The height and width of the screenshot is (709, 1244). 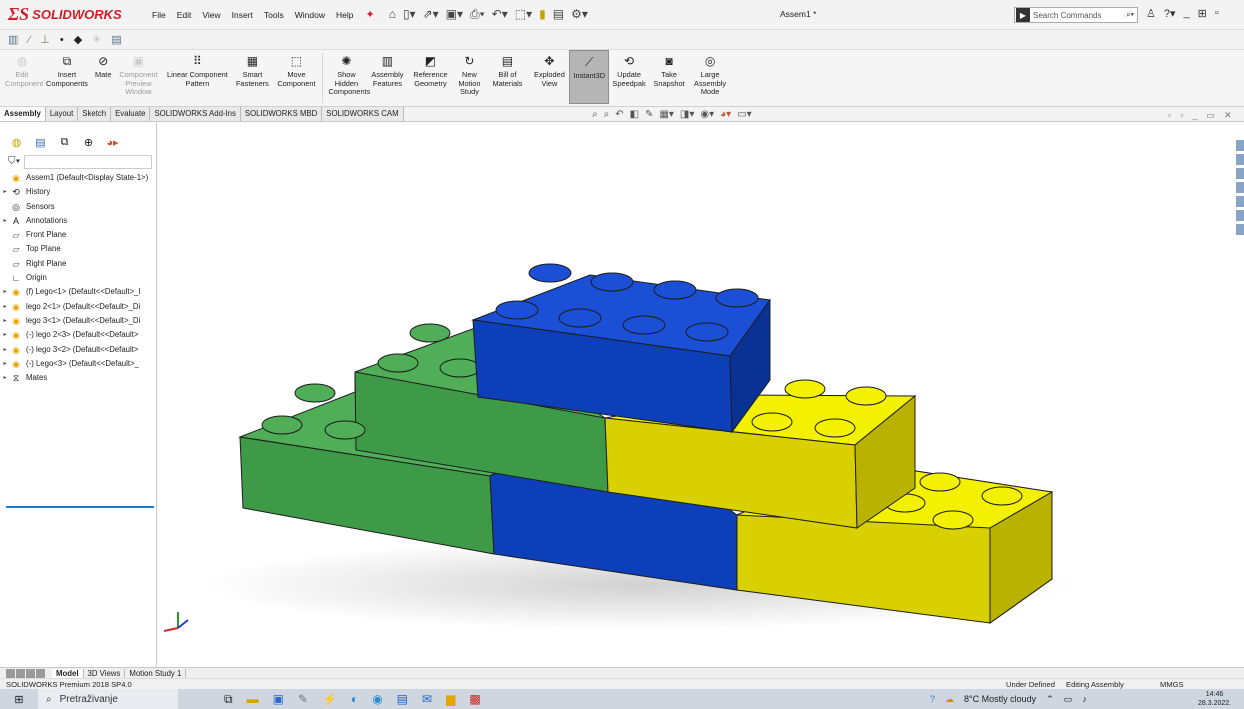 What do you see at coordinates (649, 114) in the screenshot?
I see `dynamic-annotation-icon: ✎` at bounding box center [649, 114].